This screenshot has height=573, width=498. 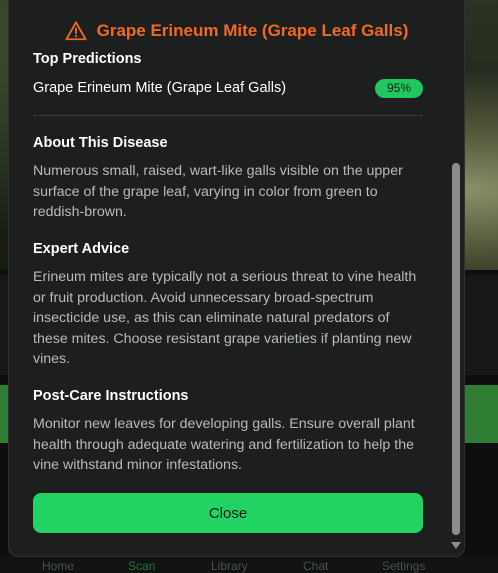 What do you see at coordinates (456, 545) in the screenshot?
I see `scroll-down-arrow-icon` at bounding box center [456, 545].